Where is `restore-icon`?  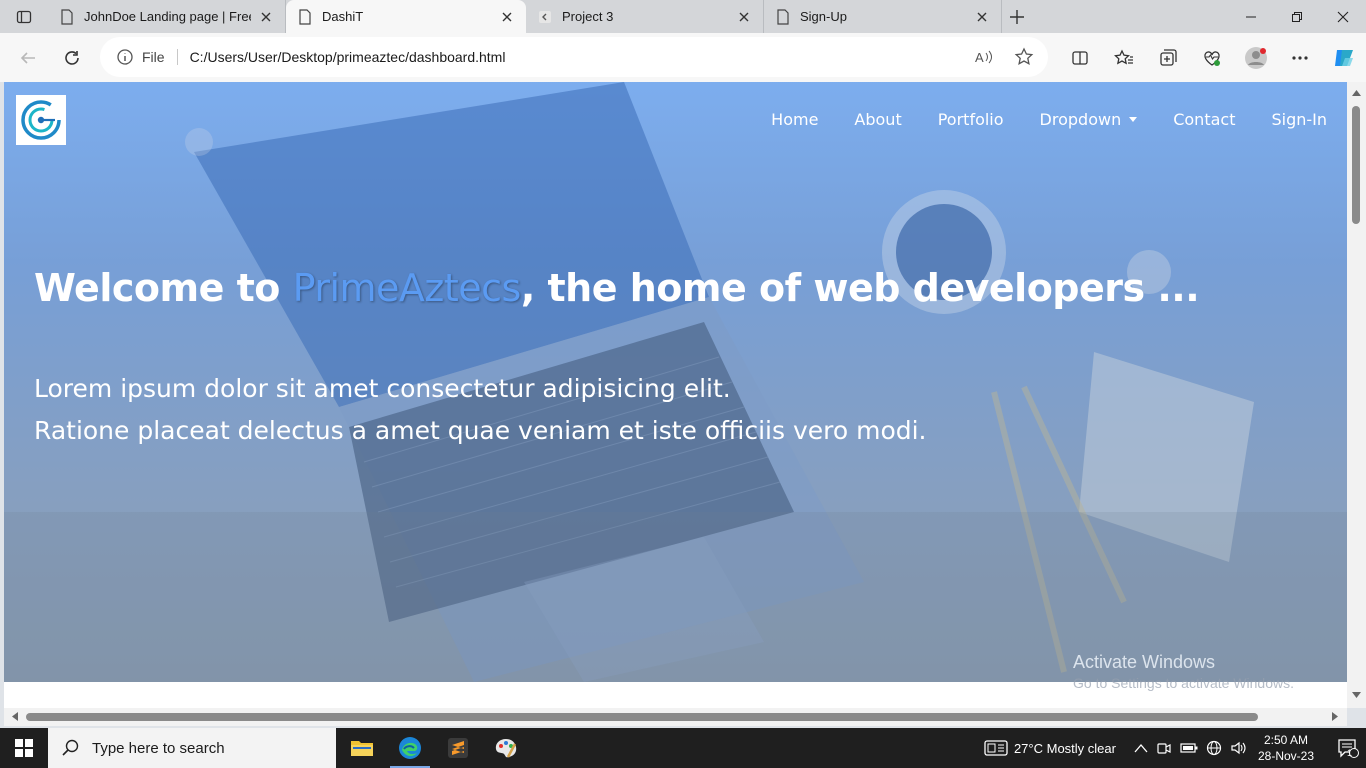 restore-icon is located at coordinates (1297, 16).